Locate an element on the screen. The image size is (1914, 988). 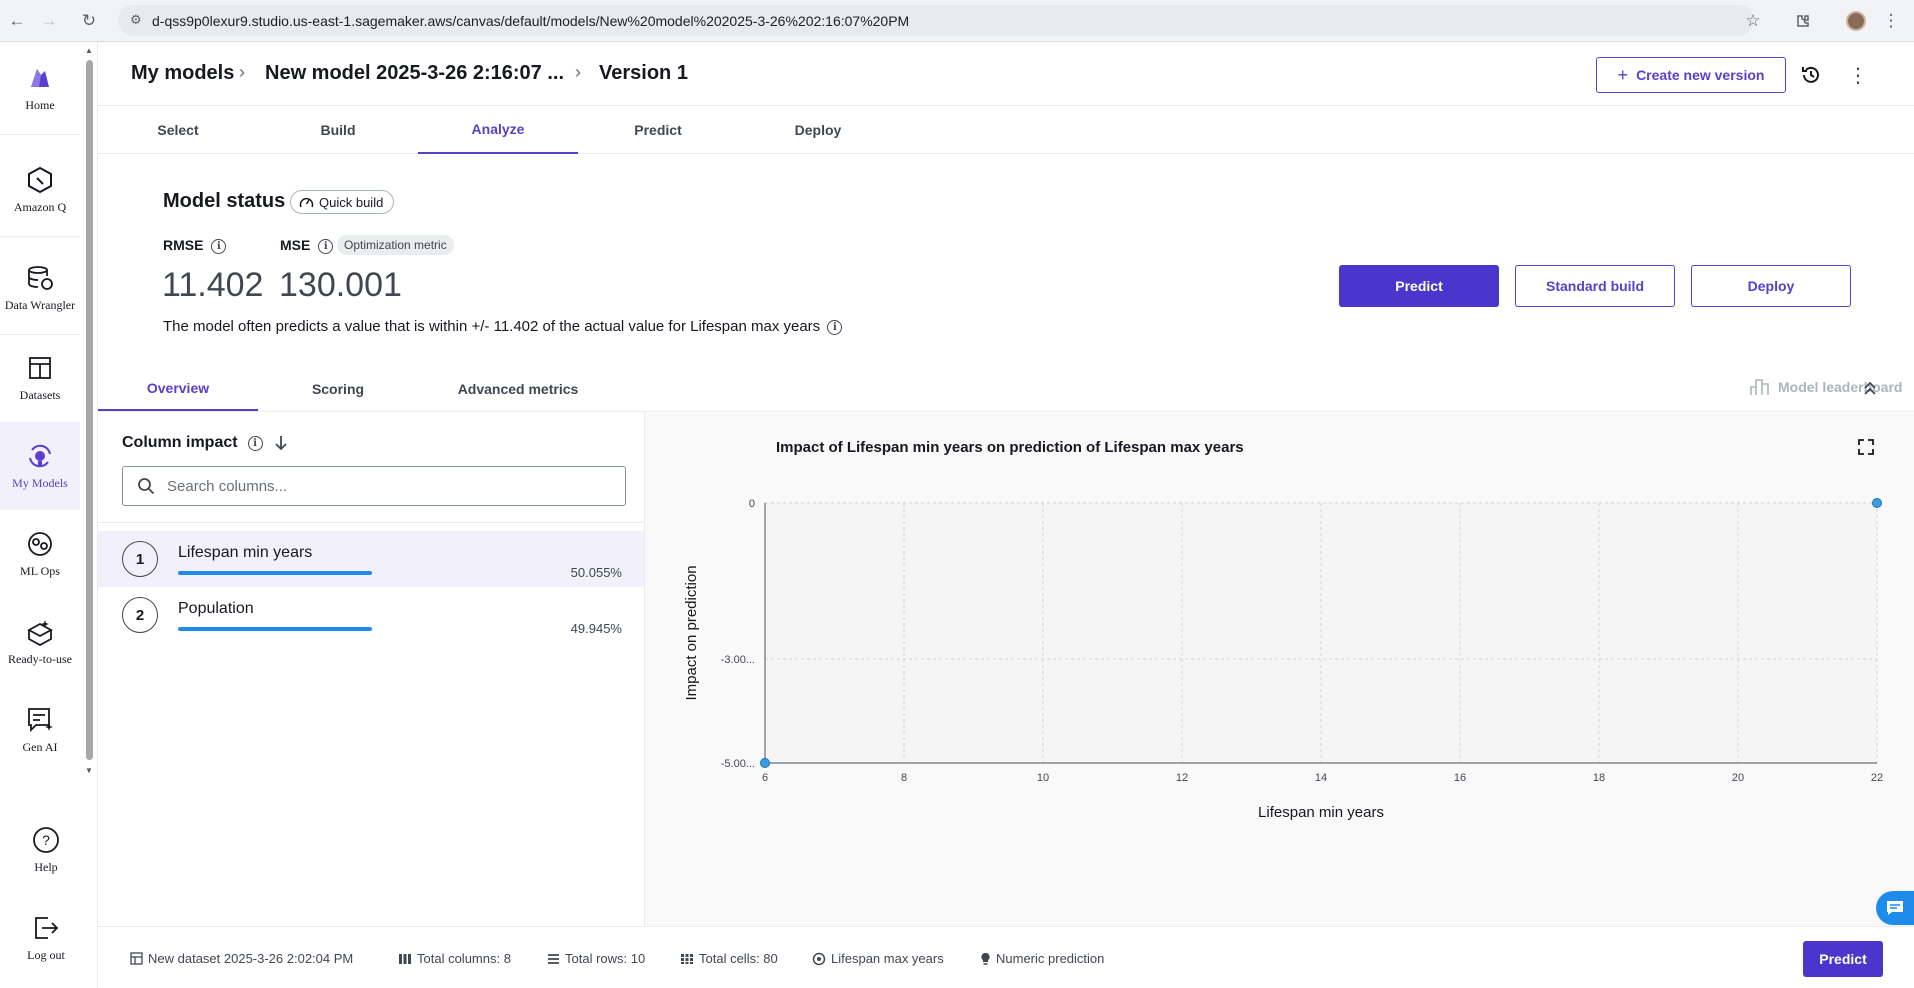
tab-analyze: Analyze is located at coordinates (498, 130).